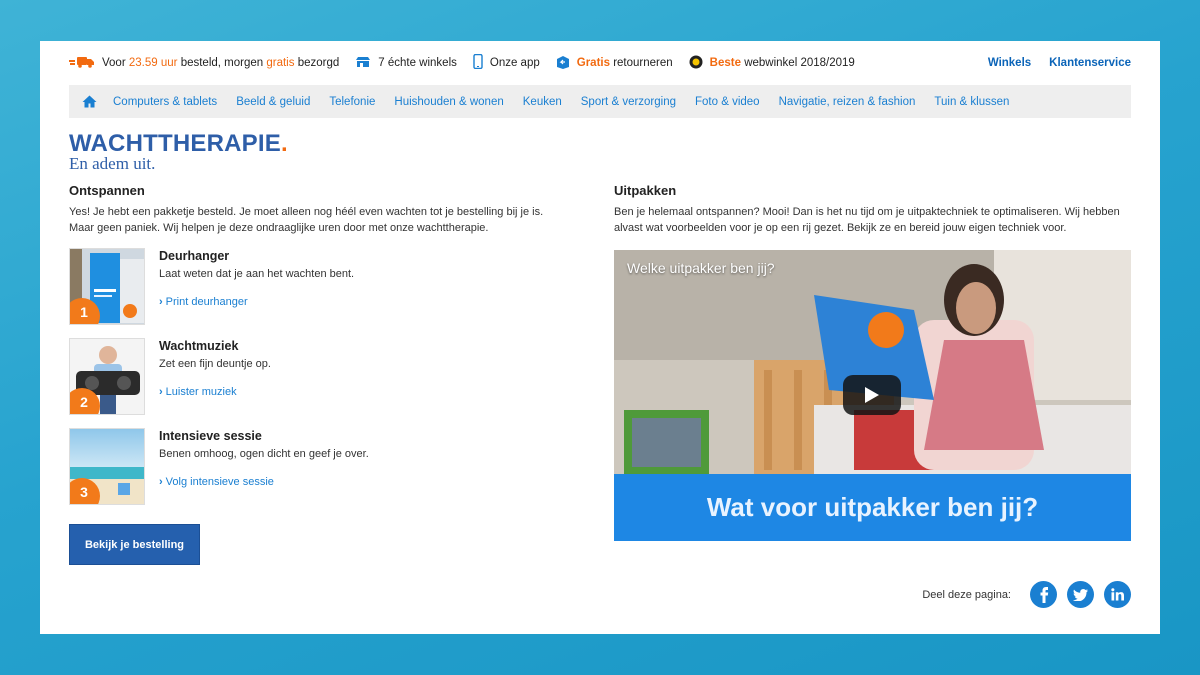 This screenshot has height=675, width=1200. Describe the element at coordinates (107, 376) in the screenshot. I see `music-thumbnail: 2` at that location.